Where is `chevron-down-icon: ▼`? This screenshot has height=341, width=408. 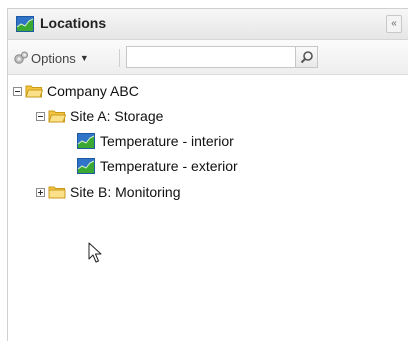 chevron-down-icon: ▼ is located at coordinates (84, 58).